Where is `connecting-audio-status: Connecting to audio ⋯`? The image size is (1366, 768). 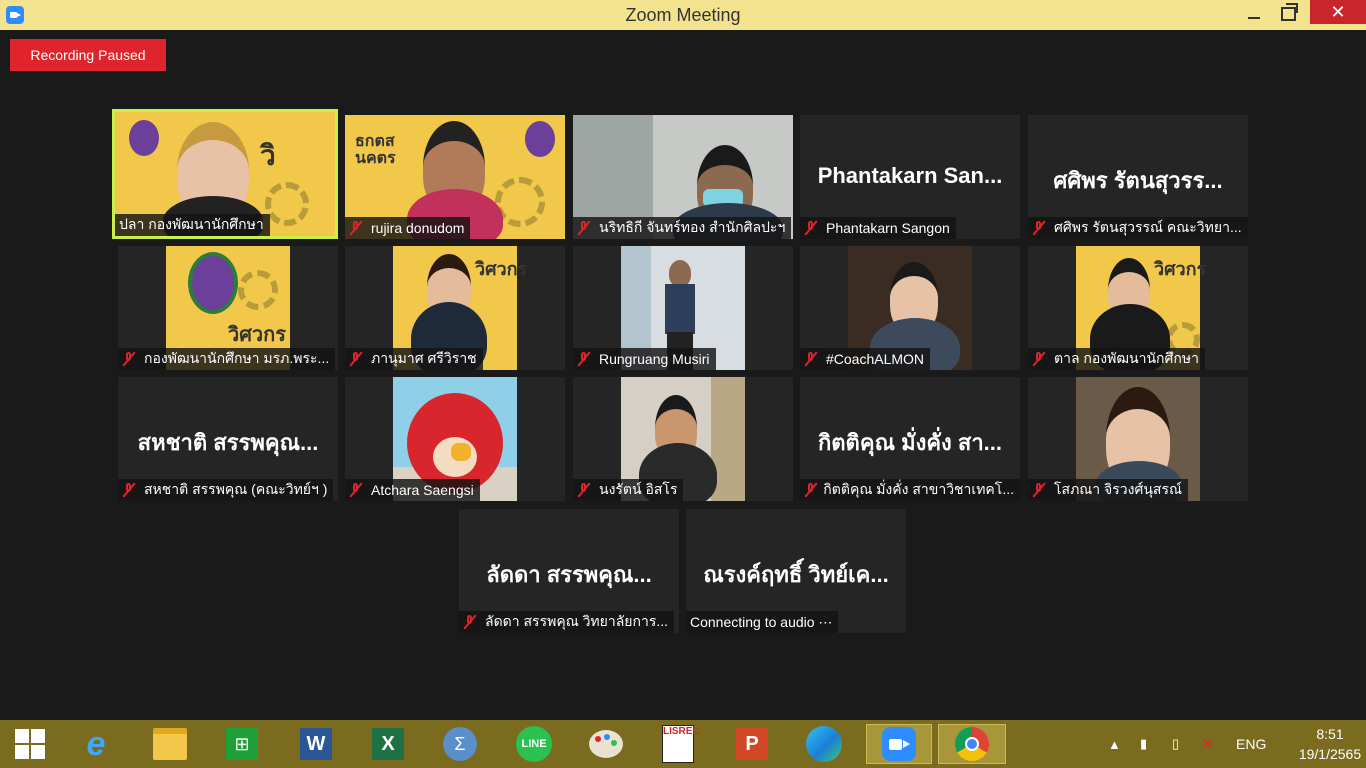
connecting-audio-status: Connecting to audio ⋯ is located at coordinates (761, 621).